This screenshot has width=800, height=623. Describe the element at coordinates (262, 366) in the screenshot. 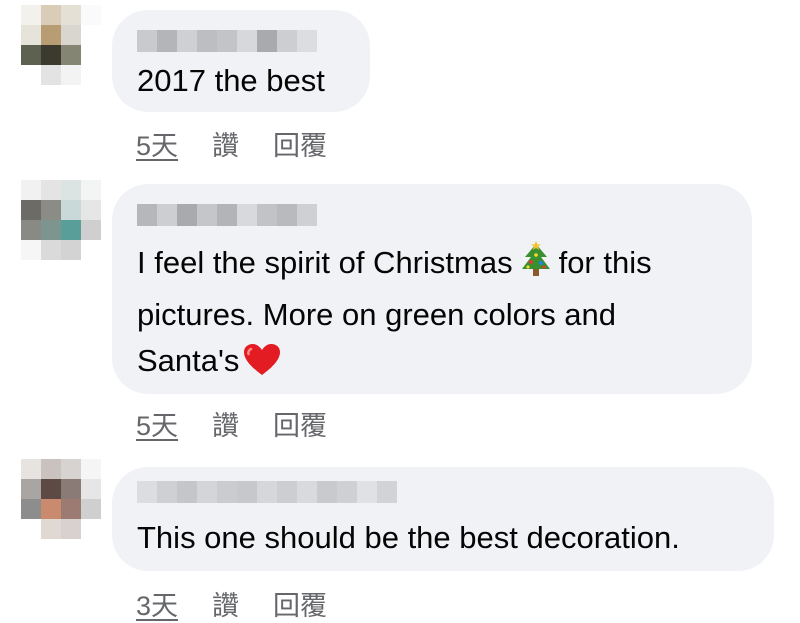

I see `red-heart-icon` at that location.